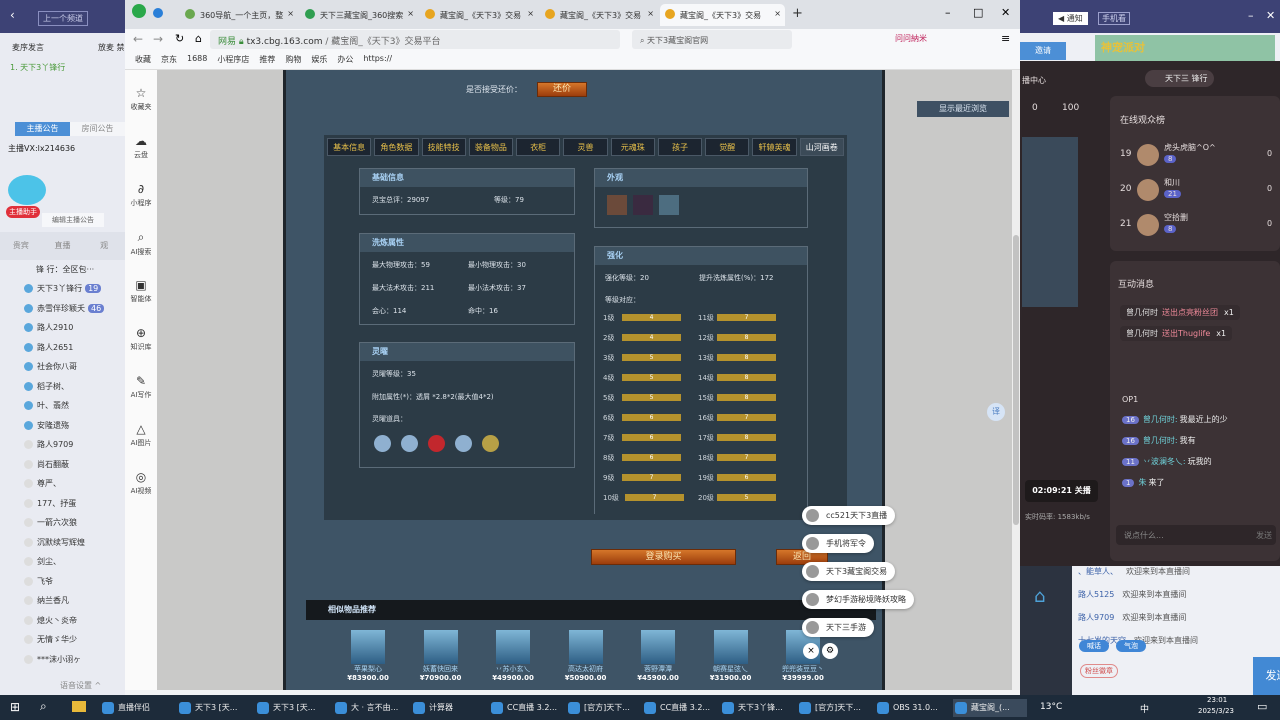 This screenshot has height=720, width=1280. Describe the element at coordinates (63, 246) in the screenshot. I see `tab-live: 直播` at that location.